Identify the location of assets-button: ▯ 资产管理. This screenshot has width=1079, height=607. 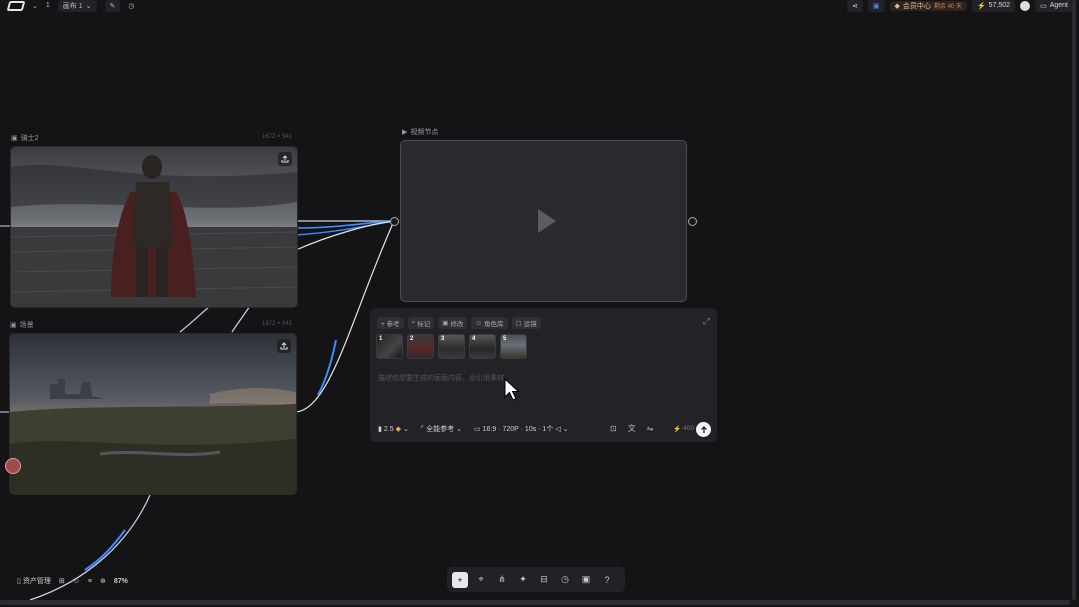
(34, 581).